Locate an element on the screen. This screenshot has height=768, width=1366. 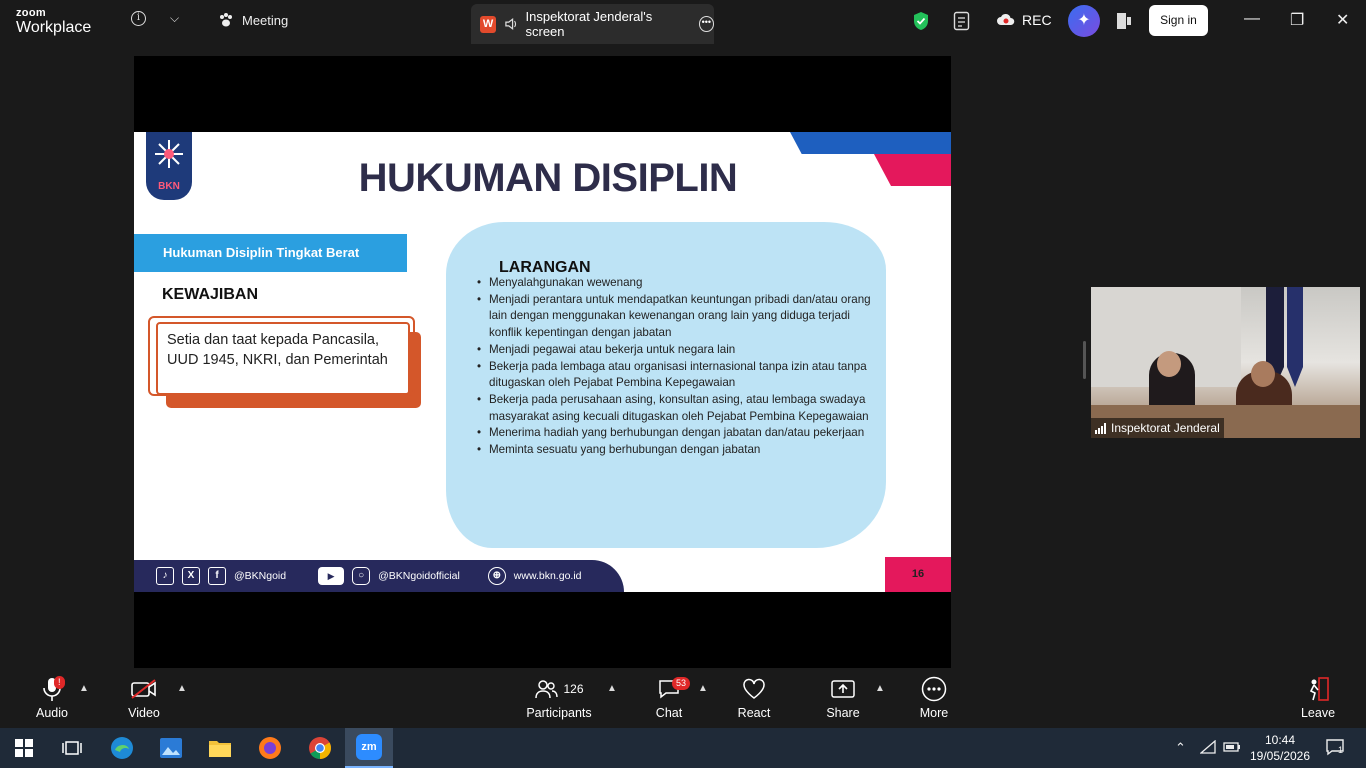
footer-handle: @BKNgoid is located at coordinates (260, 576).